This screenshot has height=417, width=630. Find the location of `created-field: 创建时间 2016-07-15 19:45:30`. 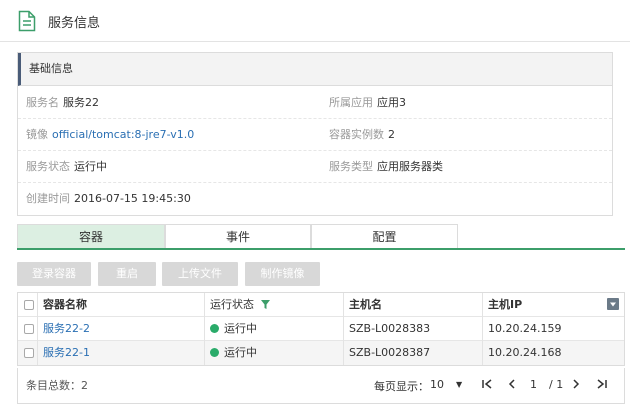

created-field: 创建时间 2016-07-15 19:45:30 is located at coordinates (108, 199).